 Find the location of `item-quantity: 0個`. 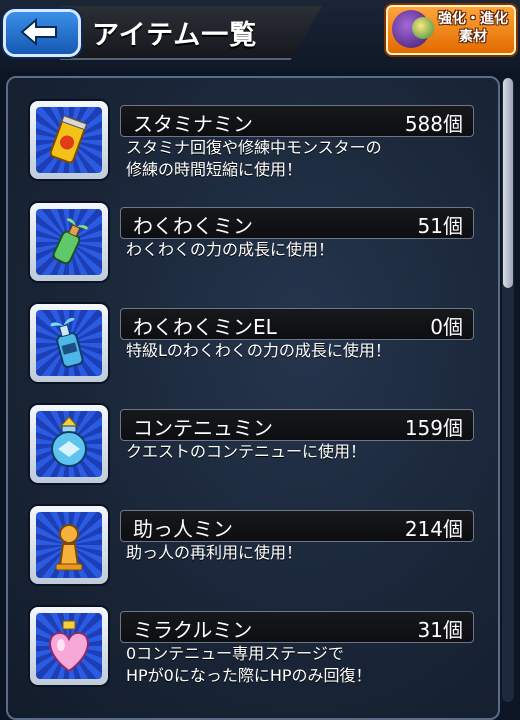

item-quantity: 0個 is located at coordinates (446, 327).